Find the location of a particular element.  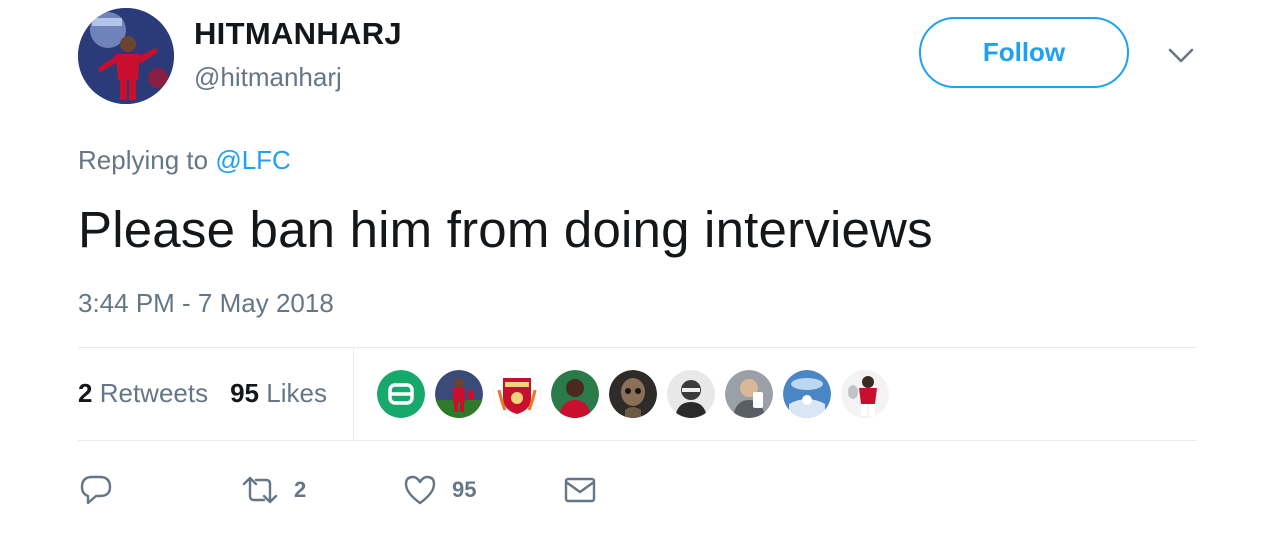

retweets-stat: 2 Retweets is located at coordinates (143, 393).